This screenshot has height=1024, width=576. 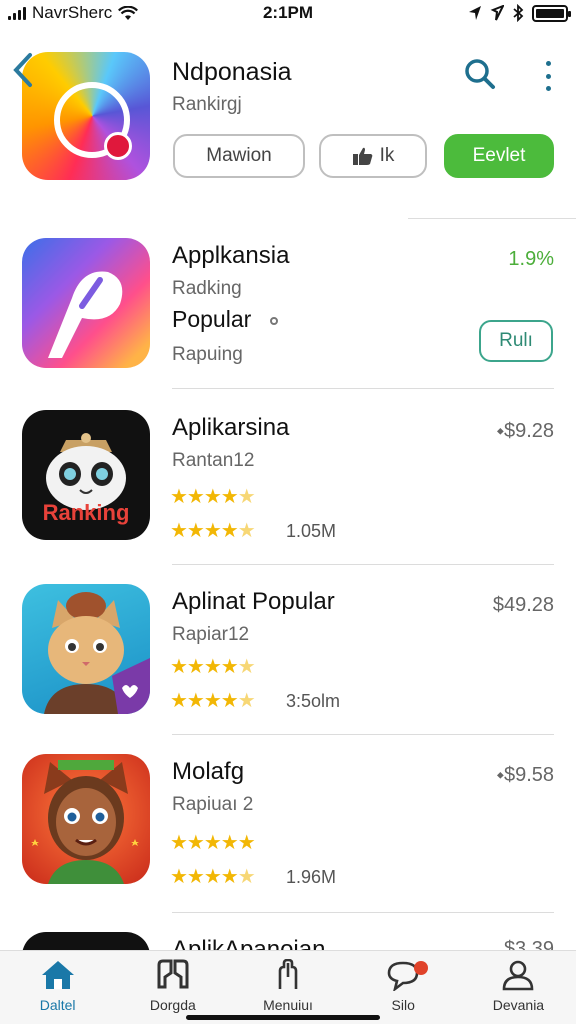 What do you see at coordinates (288, 974) in the screenshot?
I see `hand-icon` at bounding box center [288, 974].